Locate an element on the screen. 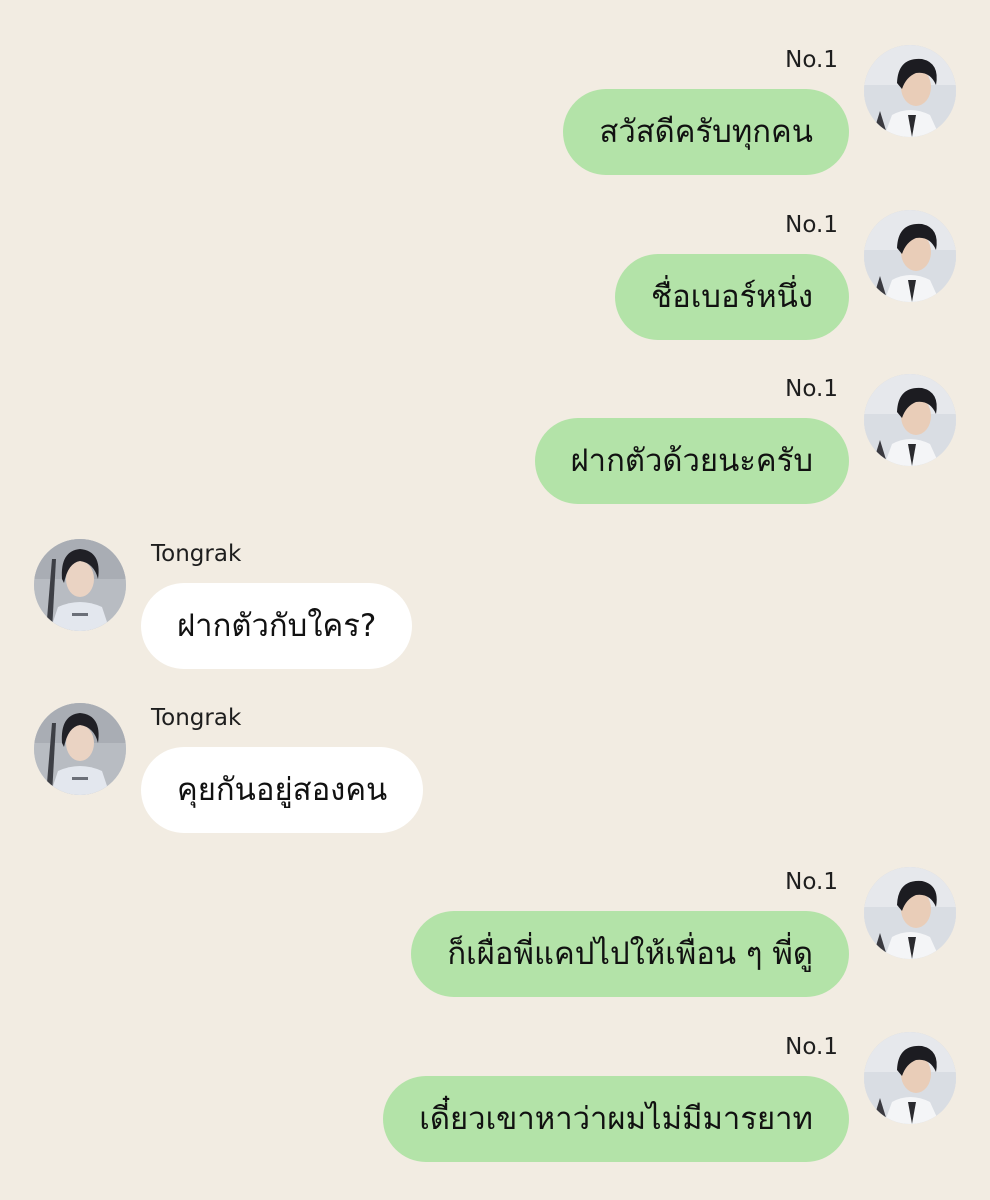  message-bubble-incoming: ฝากตัวกับใคร? is located at coordinates (277, 626).